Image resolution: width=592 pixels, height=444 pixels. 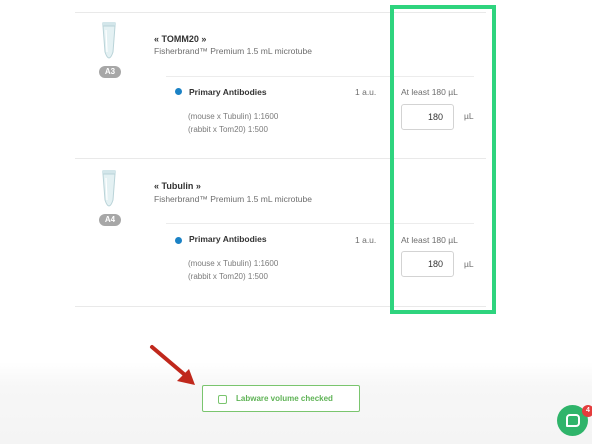 What do you see at coordinates (172, 365) in the screenshot?
I see `red-arrow-annotation` at bounding box center [172, 365].